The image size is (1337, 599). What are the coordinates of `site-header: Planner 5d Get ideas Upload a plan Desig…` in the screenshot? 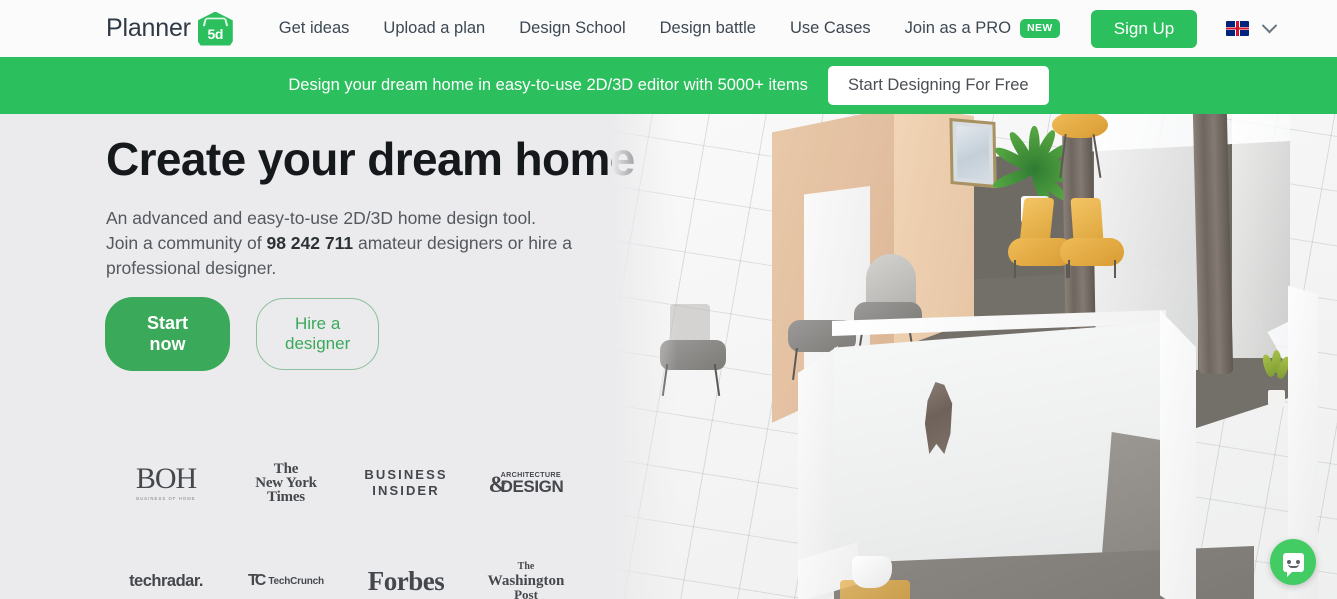 It's located at (668, 28).